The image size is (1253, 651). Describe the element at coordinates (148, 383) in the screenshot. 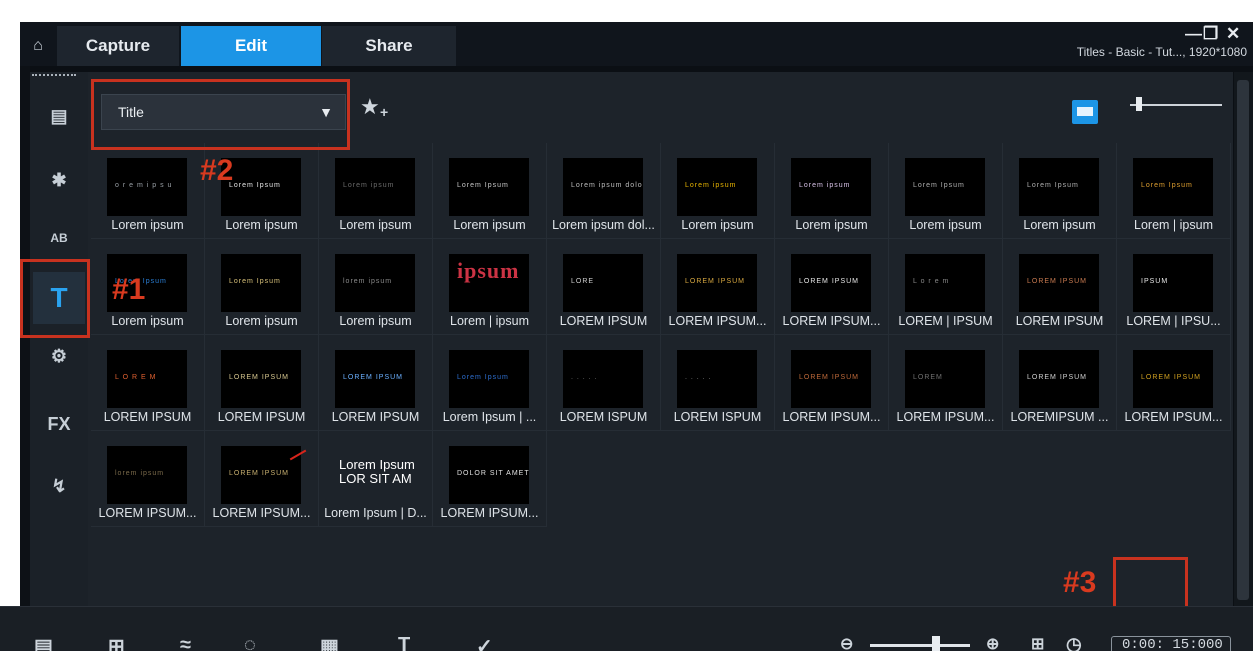

I see `title-preset-21: L O R E M LOREM IPSUM` at that location.